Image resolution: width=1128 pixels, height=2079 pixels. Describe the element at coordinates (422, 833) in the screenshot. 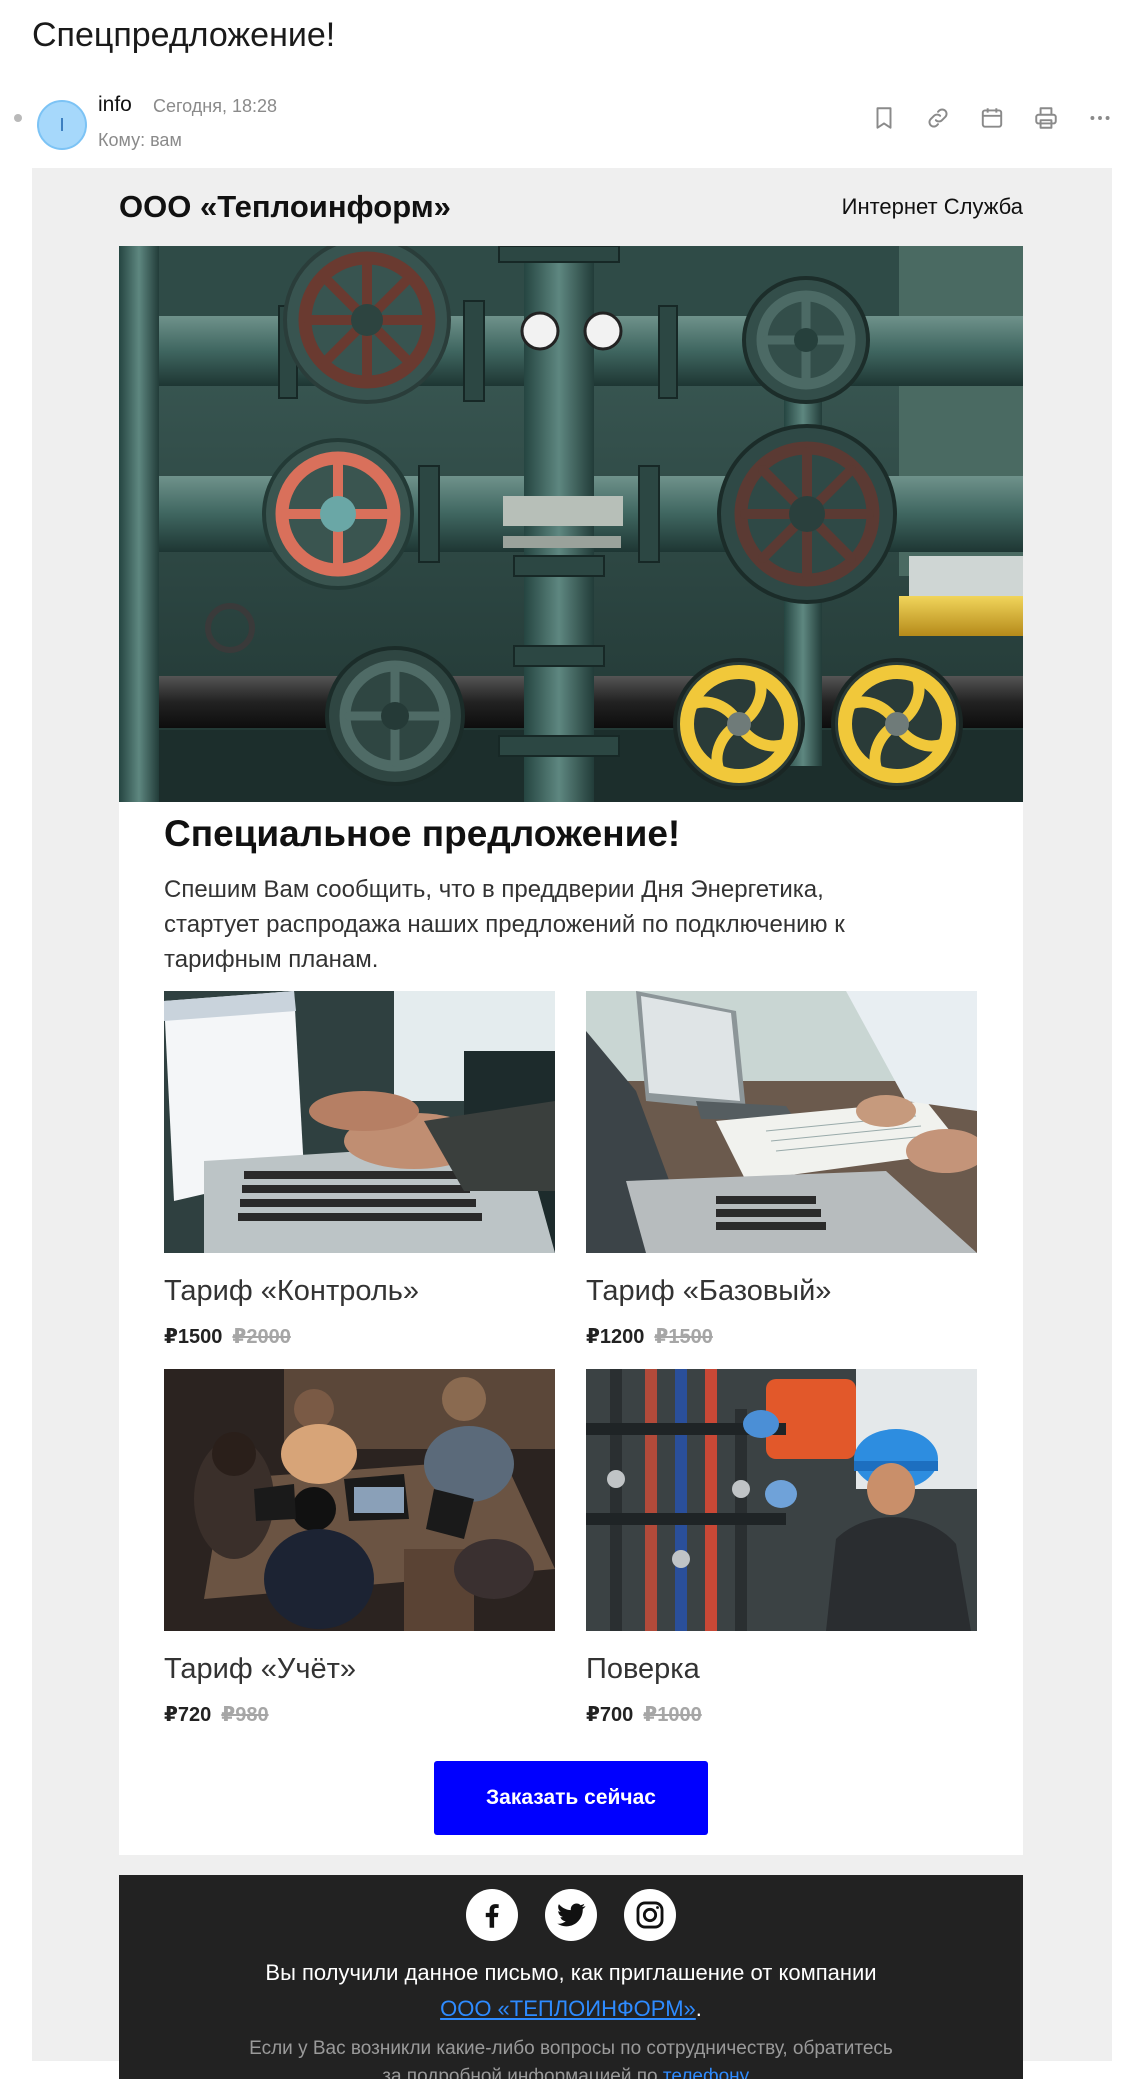

I see `offer-headline: Специальное предложение!` at that location.